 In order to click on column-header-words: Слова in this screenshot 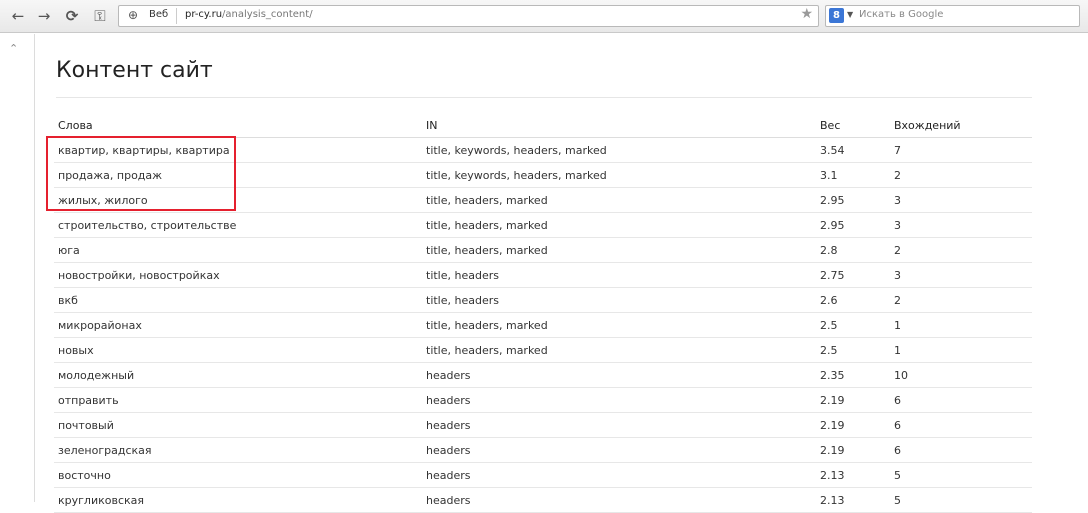, I will do `click(238, 125)`.